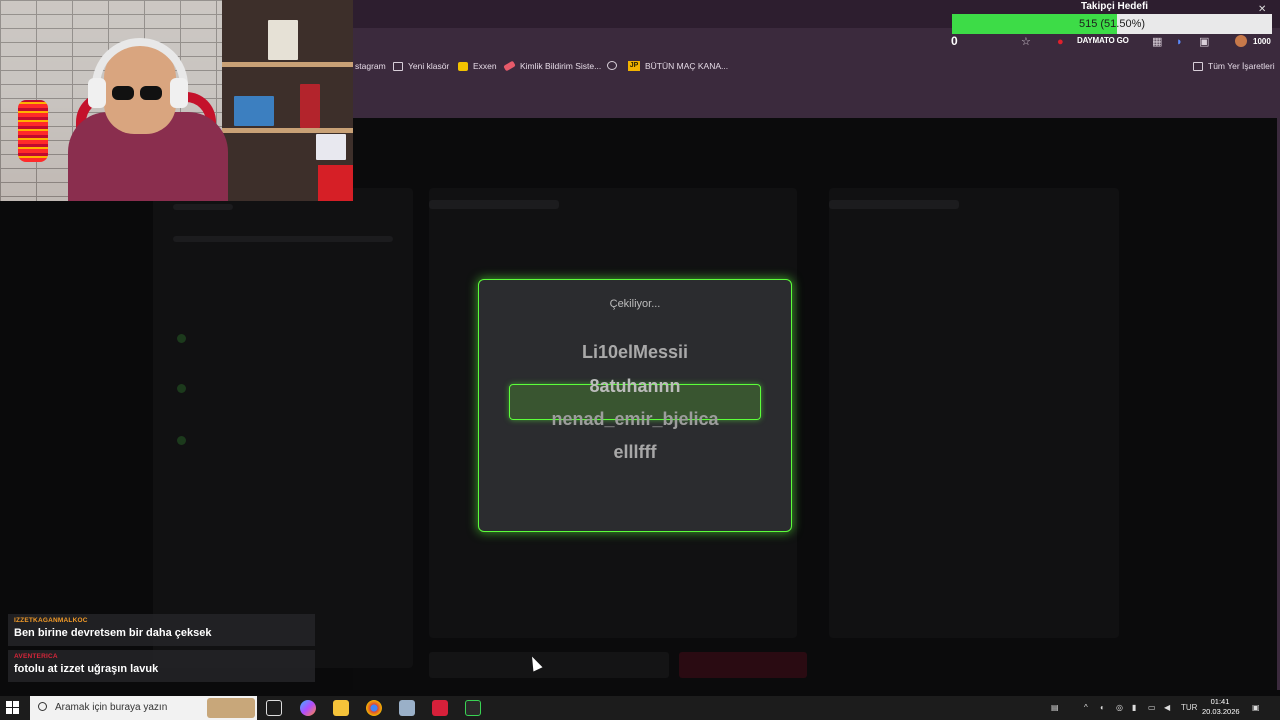 This screenshot has height=720, width=1280. What do you see at coordinates (1055, 707) in the screenshot?
I see `widgets-icon: ▤` at bounding box center [1055, 707].